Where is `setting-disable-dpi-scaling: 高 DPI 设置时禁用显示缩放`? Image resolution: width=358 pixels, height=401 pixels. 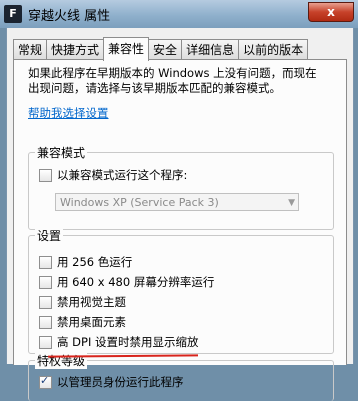
setting-disable-dpi-scaling: 高 DPI 设置时禁用显示缩放 is located at coordinates (119, 342).